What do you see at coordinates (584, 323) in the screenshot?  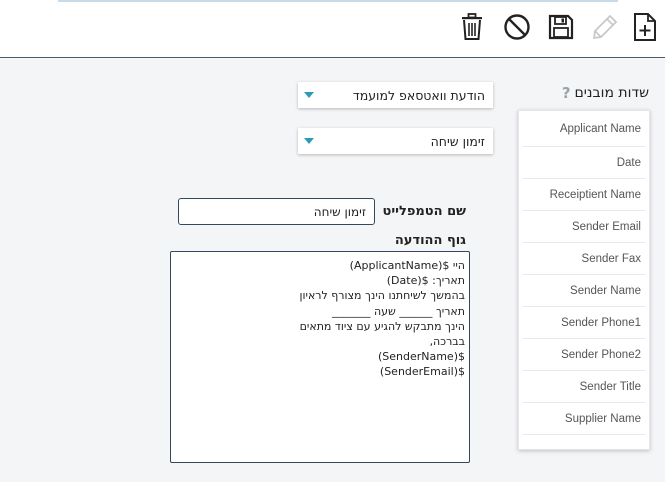 I see `field-item-sender-phone1: Sender Phone1` at bounding box center [584, 323].